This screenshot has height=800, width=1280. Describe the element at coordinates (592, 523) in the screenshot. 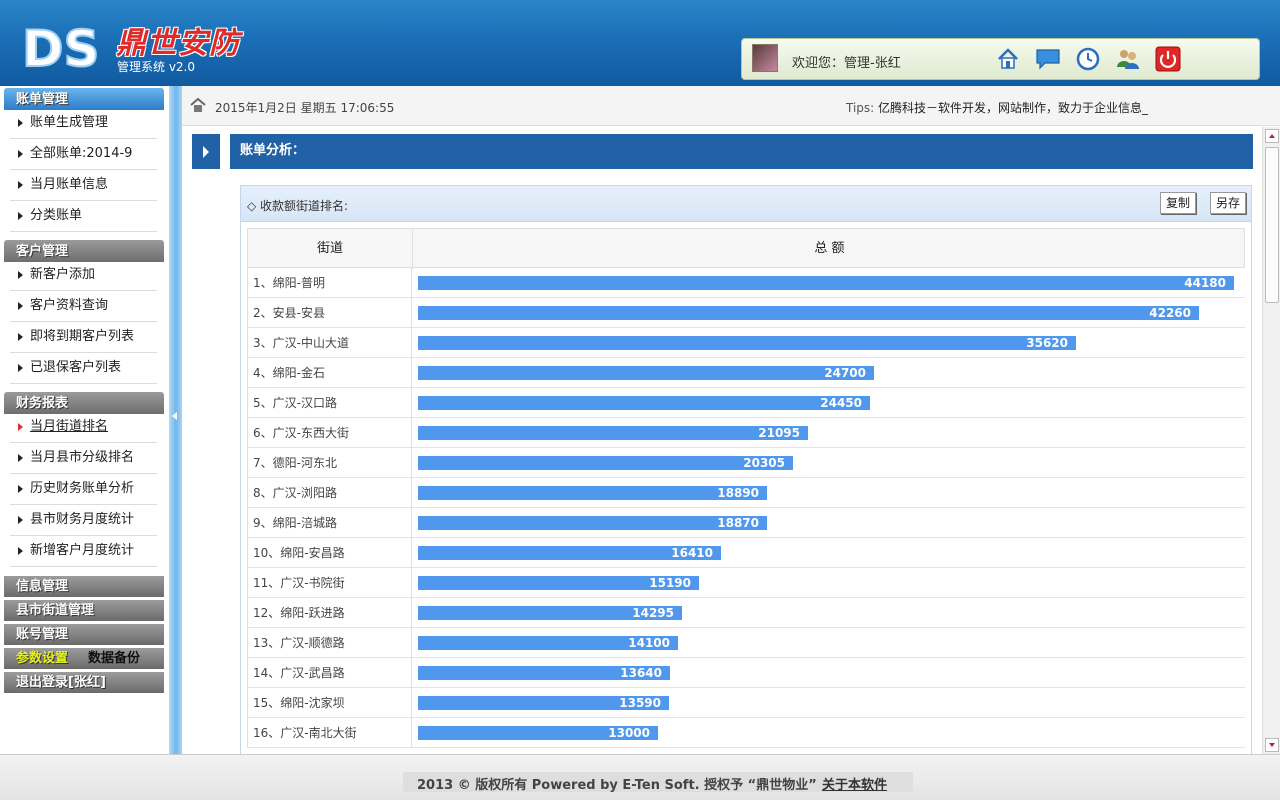

I see `chart-bar: 18870` at that location.